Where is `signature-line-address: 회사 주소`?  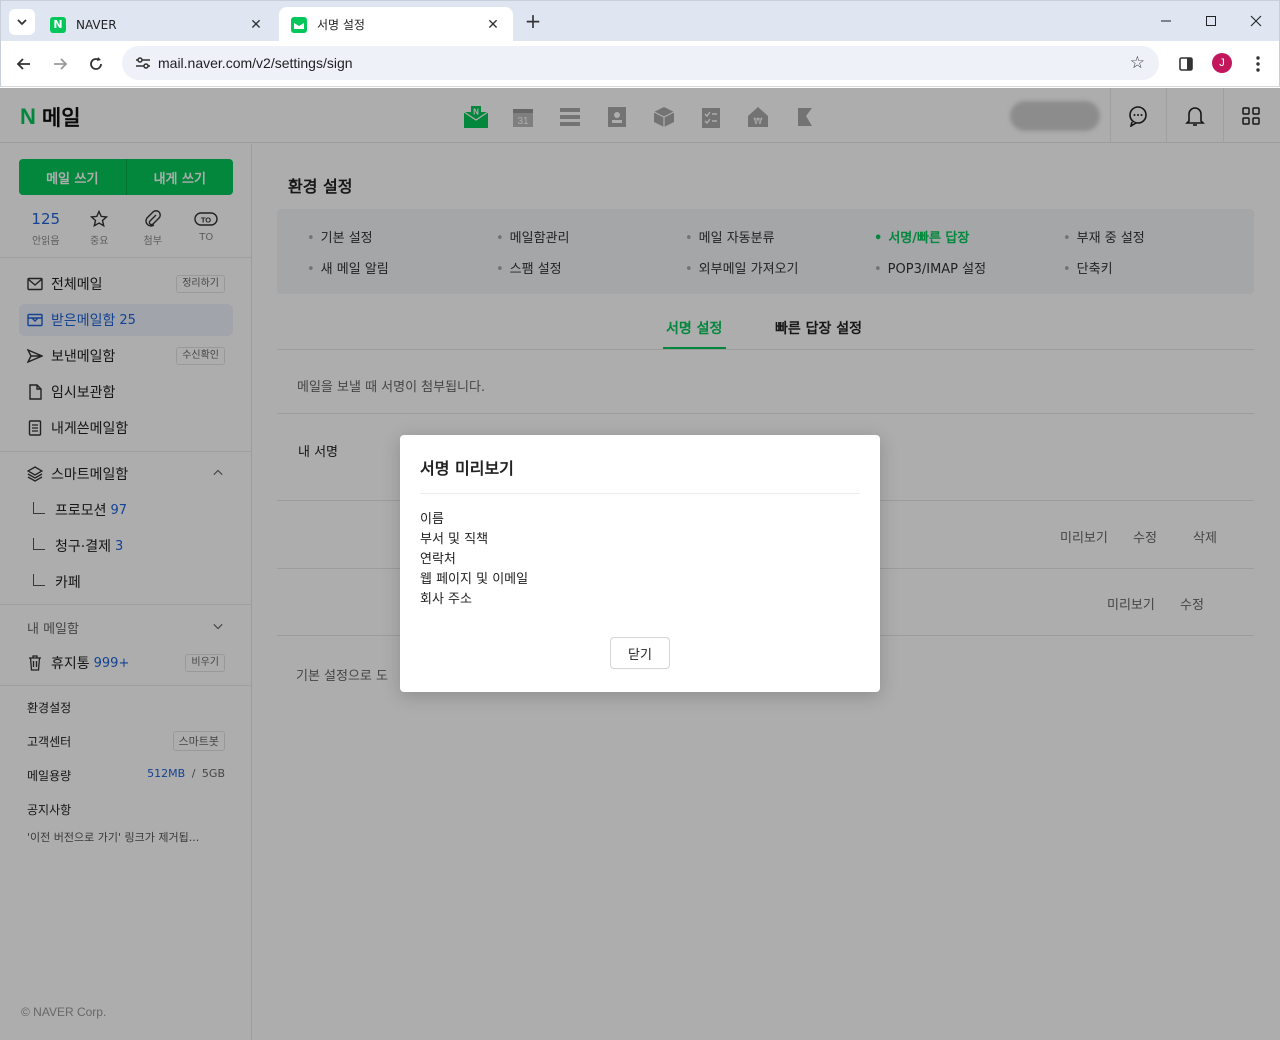
signature-line-address: 회사 주소 is located at coordinates (446, 599).